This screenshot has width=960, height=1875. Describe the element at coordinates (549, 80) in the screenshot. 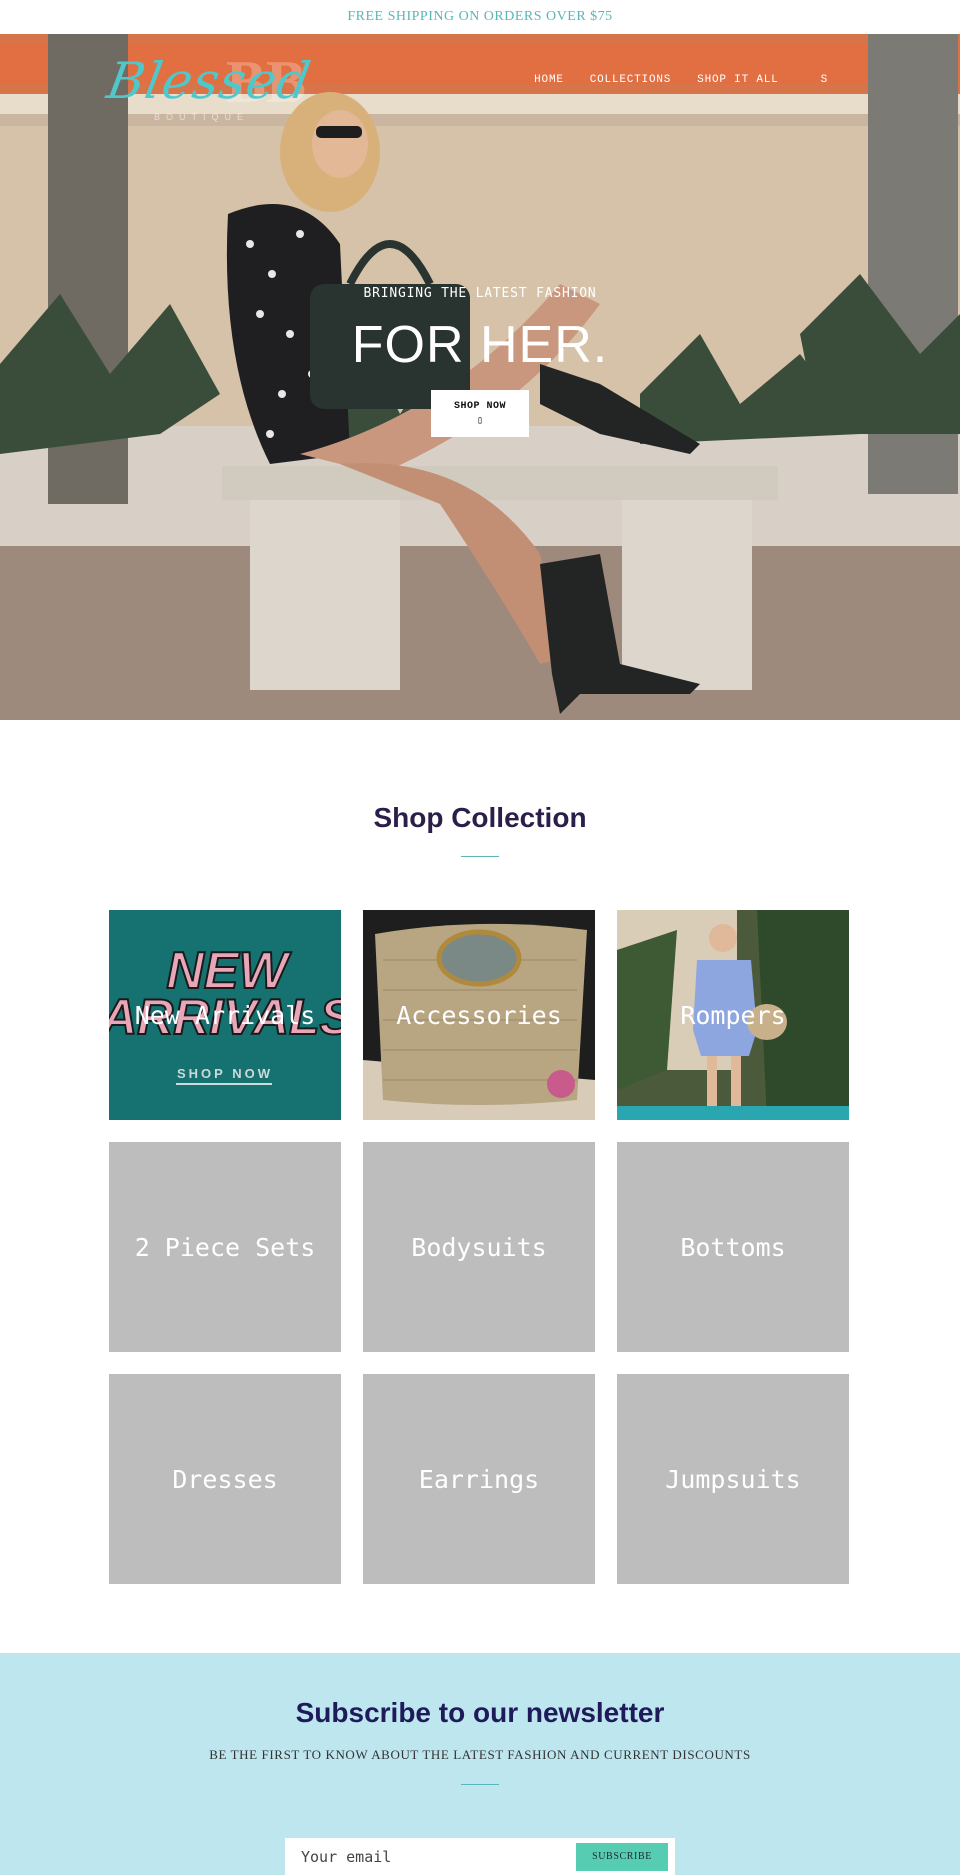

I see `nav-home: HOME` at that location.